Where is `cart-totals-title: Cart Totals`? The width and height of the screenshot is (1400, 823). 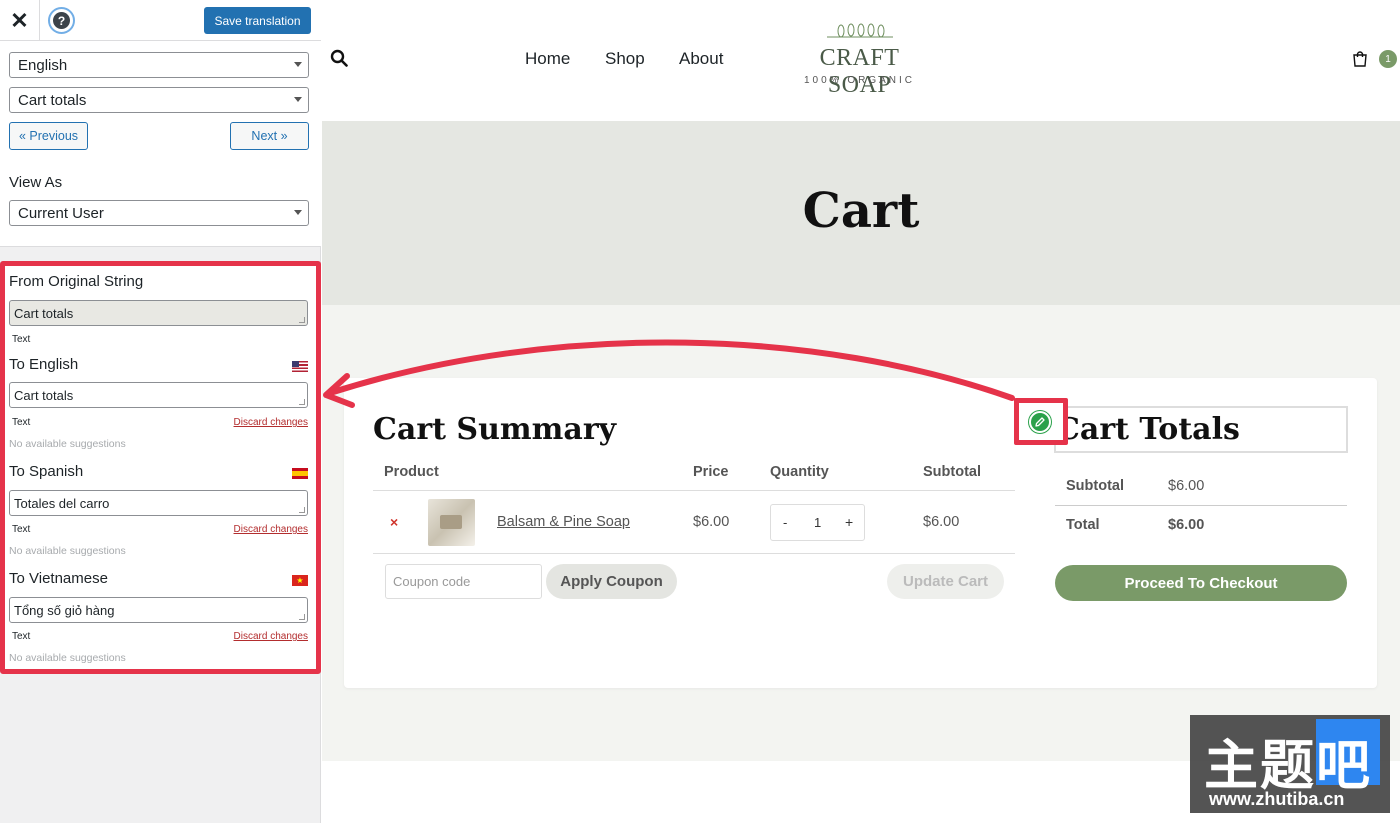 cart-totals-title: Cart Totals is located at coordinates (1148, 429).